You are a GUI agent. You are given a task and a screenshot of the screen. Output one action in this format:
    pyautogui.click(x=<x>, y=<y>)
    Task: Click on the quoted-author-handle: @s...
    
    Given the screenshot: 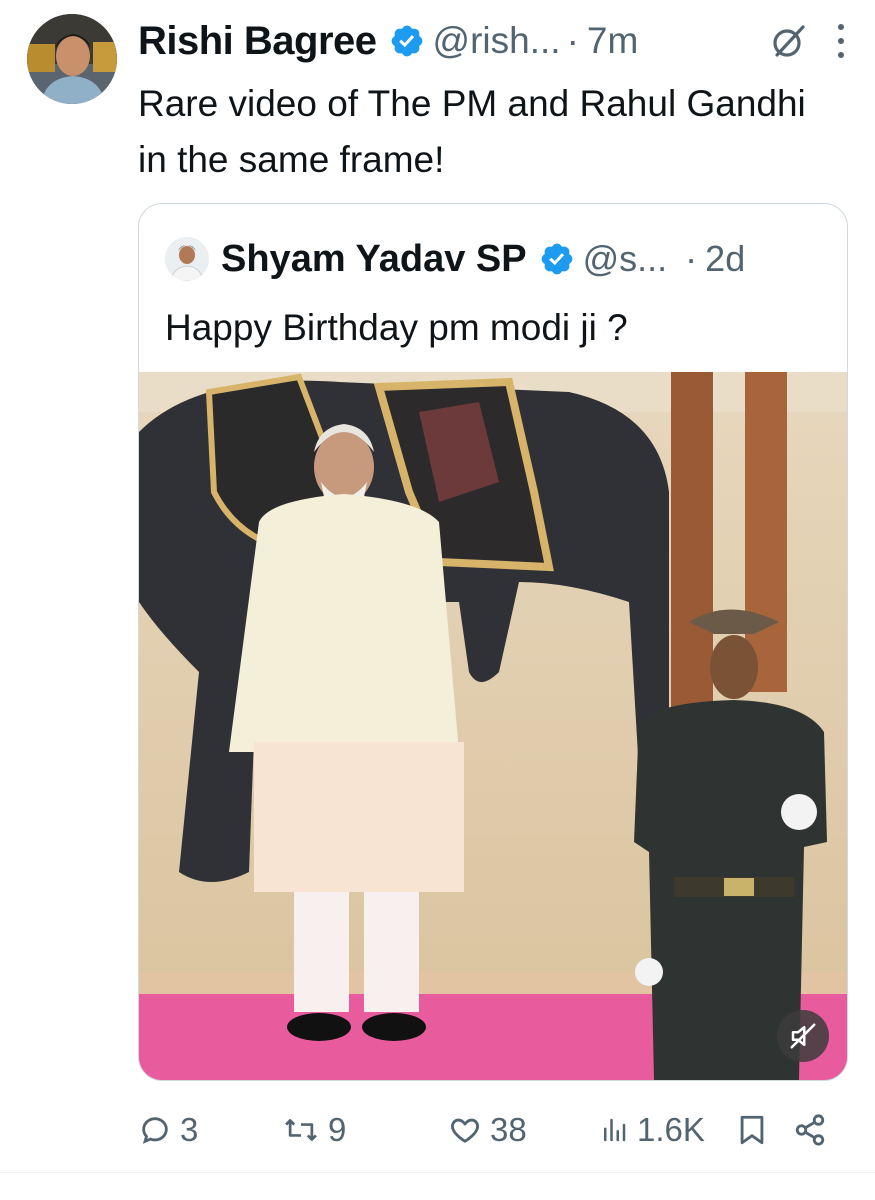 What is the action you would take?
    pyautogui.click(x=625, y=259)
    